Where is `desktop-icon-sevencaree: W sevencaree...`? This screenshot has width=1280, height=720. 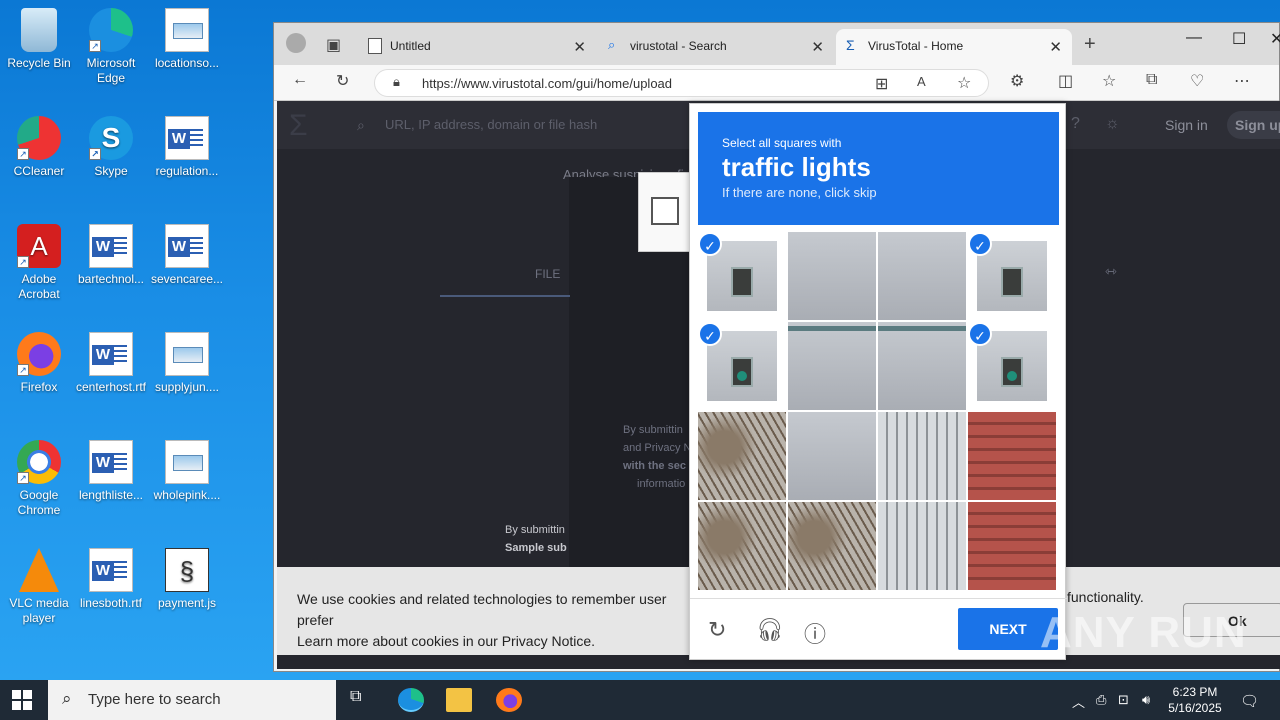
desktop-icon-sevencaree: W sevencaree... is located at coordinates (187, 255).